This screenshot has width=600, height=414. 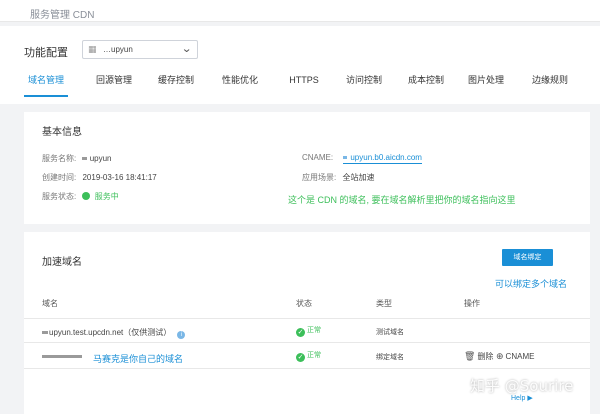 I want to click on domain-type: 测试域名, so click(x=390, y=332).